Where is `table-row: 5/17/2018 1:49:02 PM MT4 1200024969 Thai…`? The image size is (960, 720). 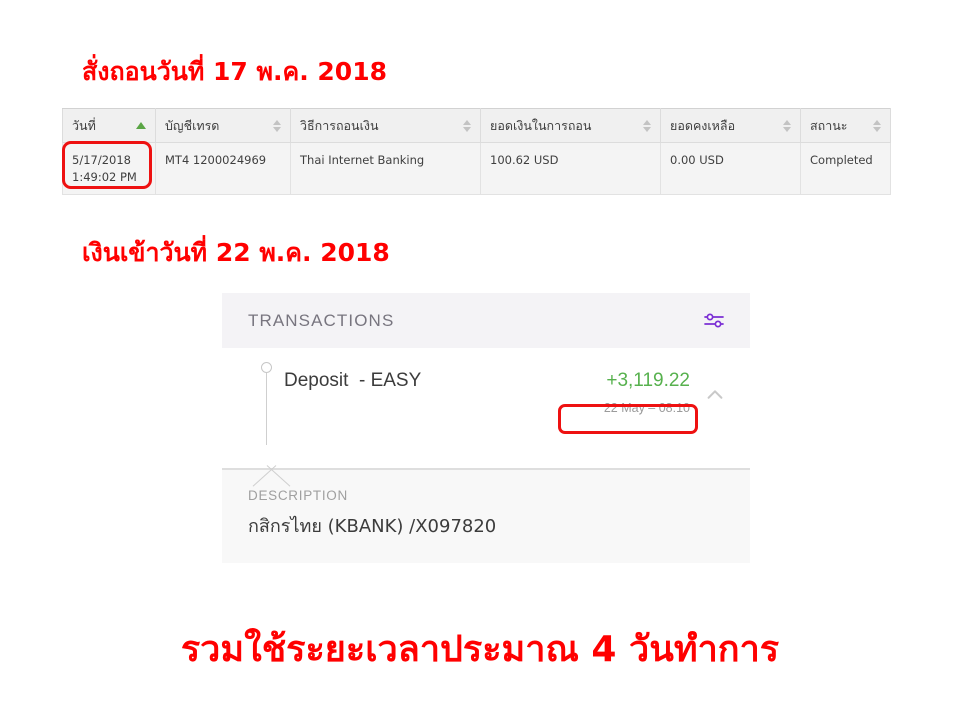 table-row: 5/17/2018 1:49:02 PM MT4 1200024969 Thai… is located at coordinates (476, 168).